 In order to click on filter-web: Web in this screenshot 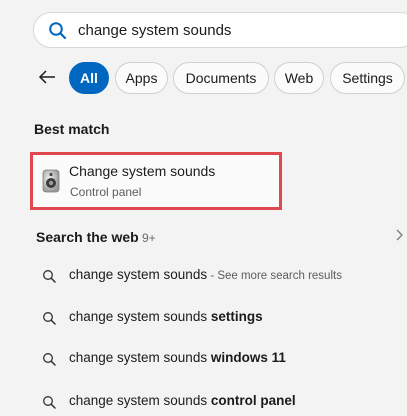, I will do `click(299, 78)`.